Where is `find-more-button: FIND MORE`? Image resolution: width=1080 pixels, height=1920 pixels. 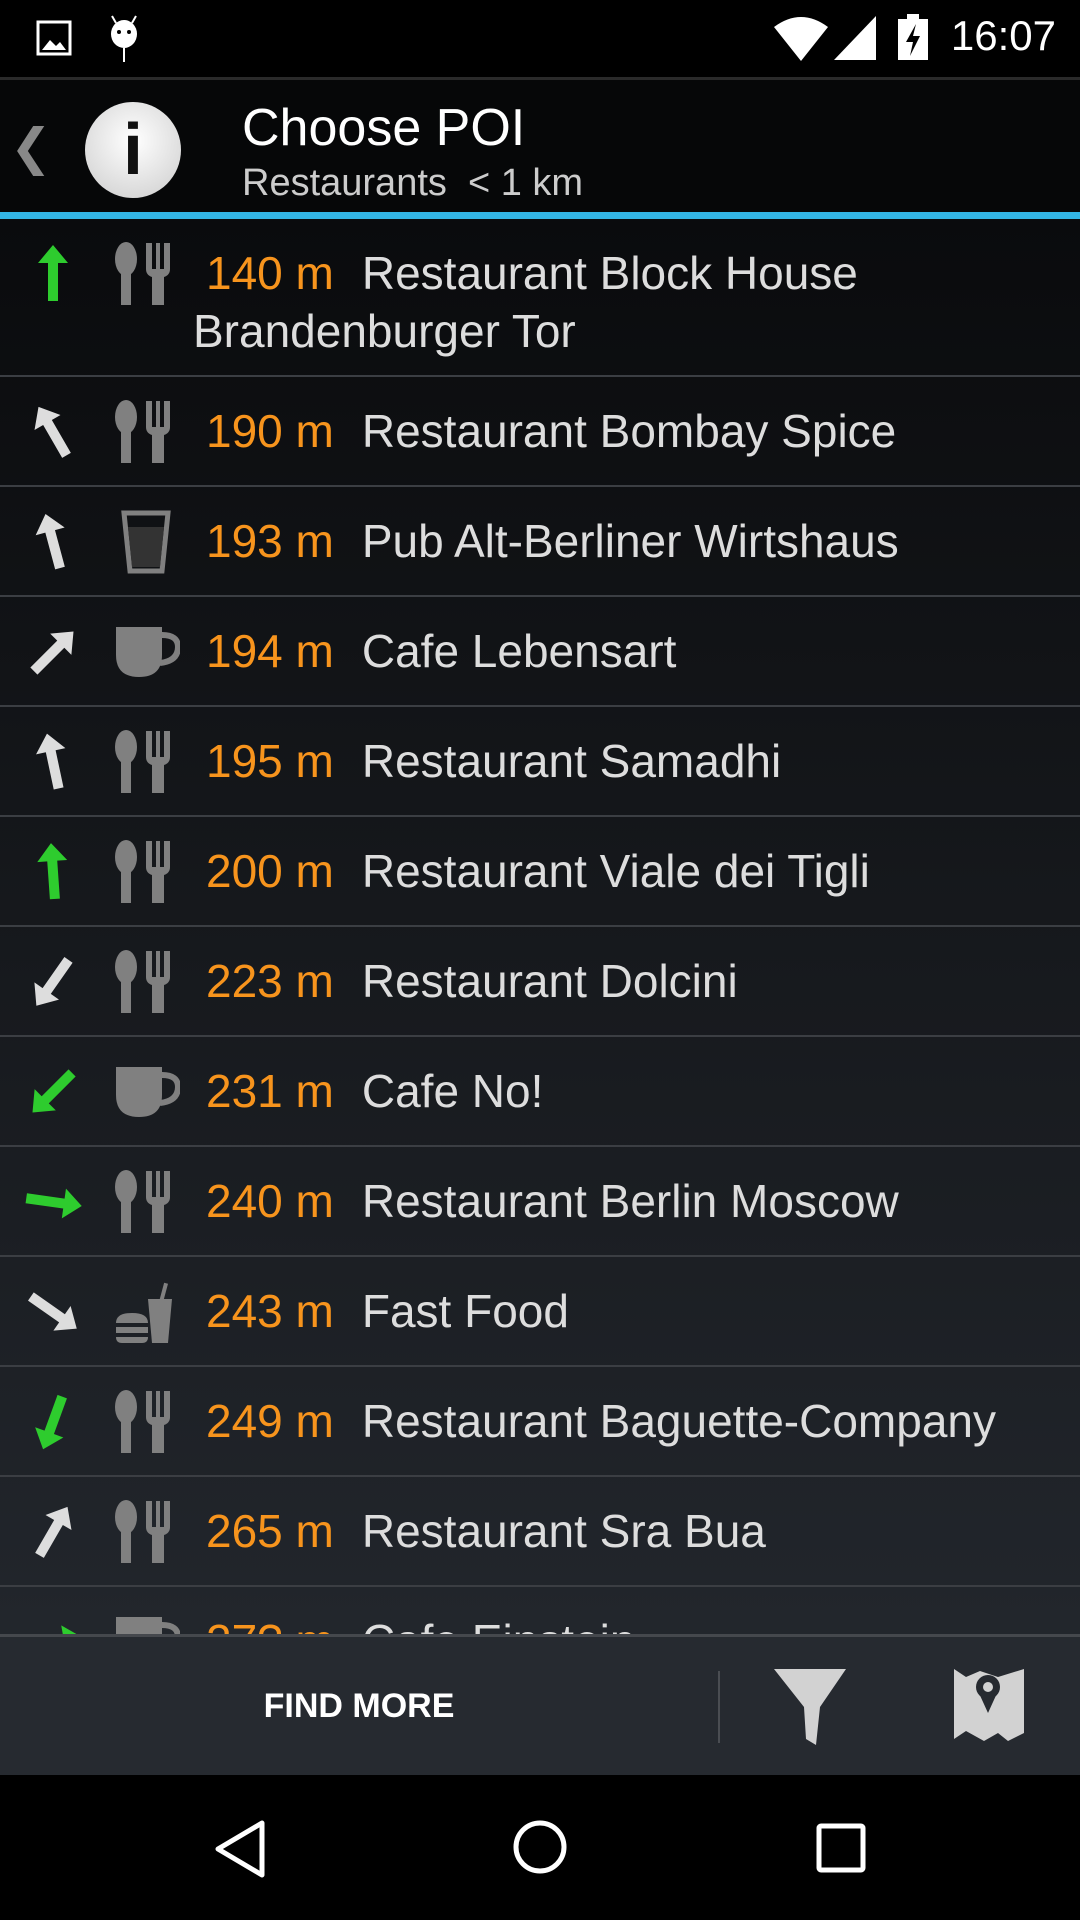 find-more-button: FIND MORE is located at coordinates (359, 1706).